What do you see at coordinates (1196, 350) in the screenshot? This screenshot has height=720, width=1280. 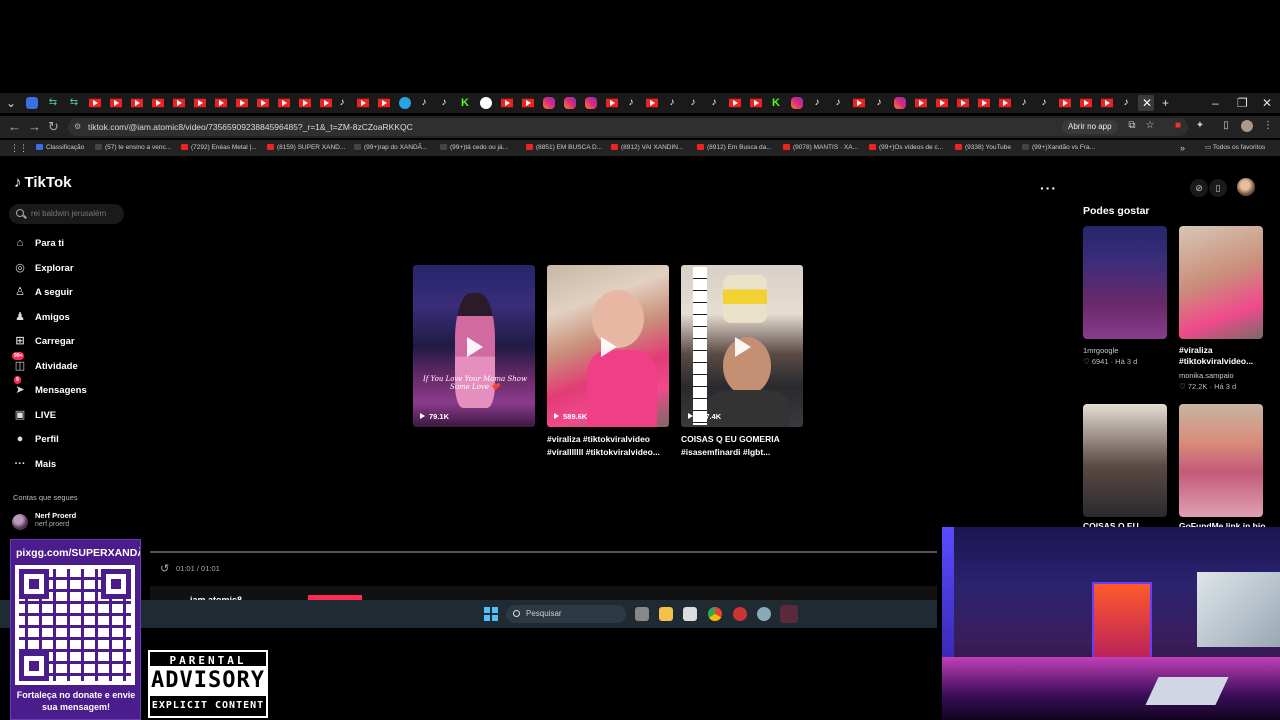 I see `suggested-title: #viraliza` at bounding box center [1196, 350].